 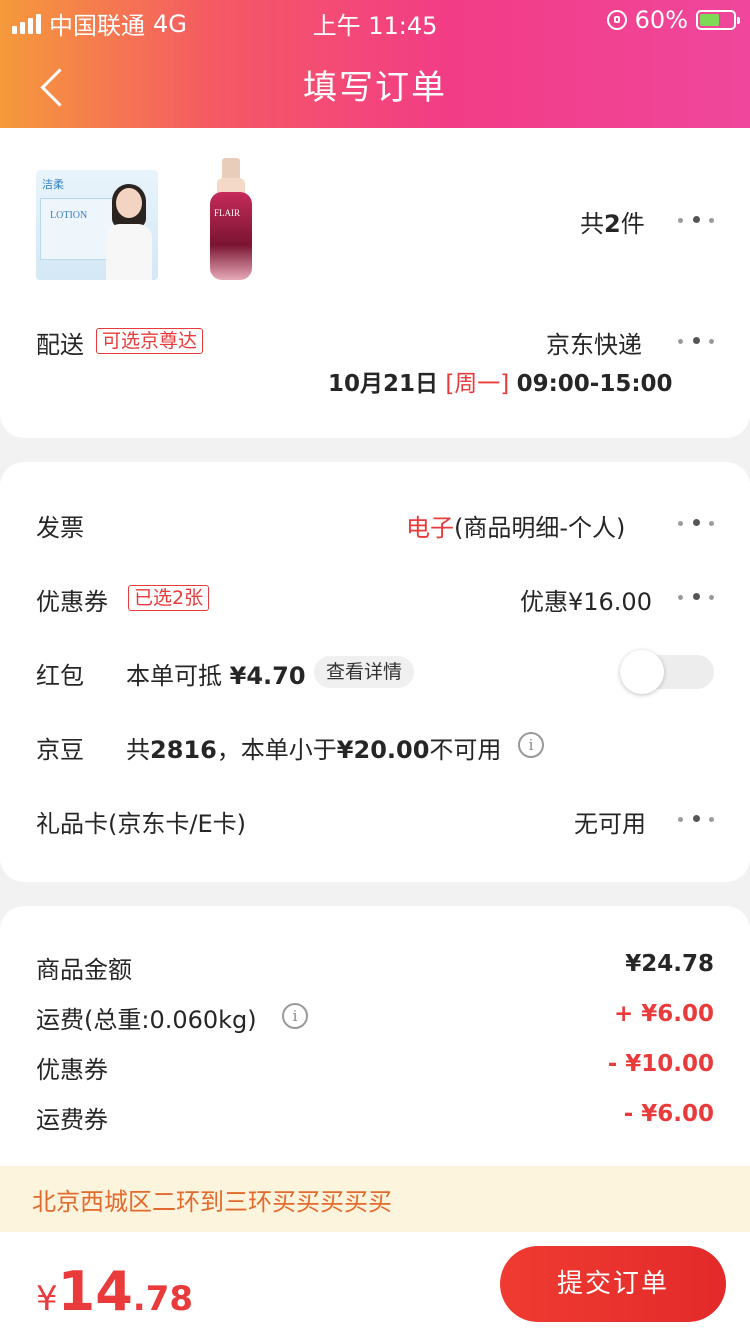 What do you see at coordinates (698, 523) in the screenshot?
I see `invoice-more-icon` at bounding box center [698, 523].